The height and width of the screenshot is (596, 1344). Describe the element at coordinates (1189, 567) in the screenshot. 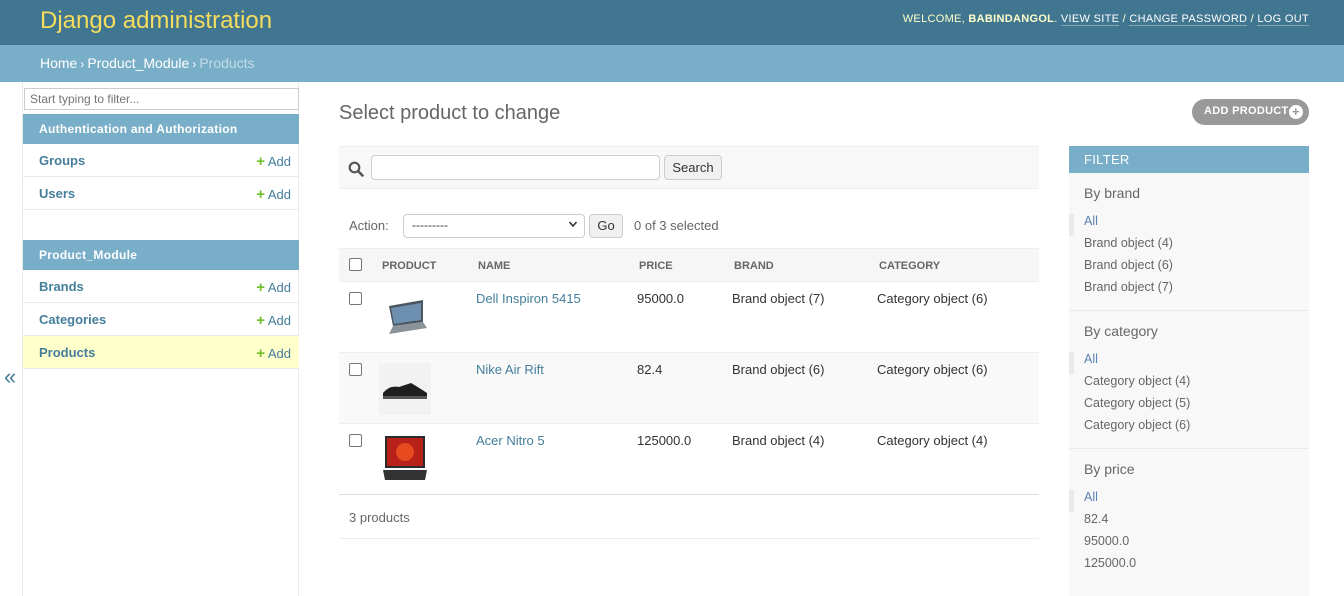

I see `filter-option: 125000.0` at that location.